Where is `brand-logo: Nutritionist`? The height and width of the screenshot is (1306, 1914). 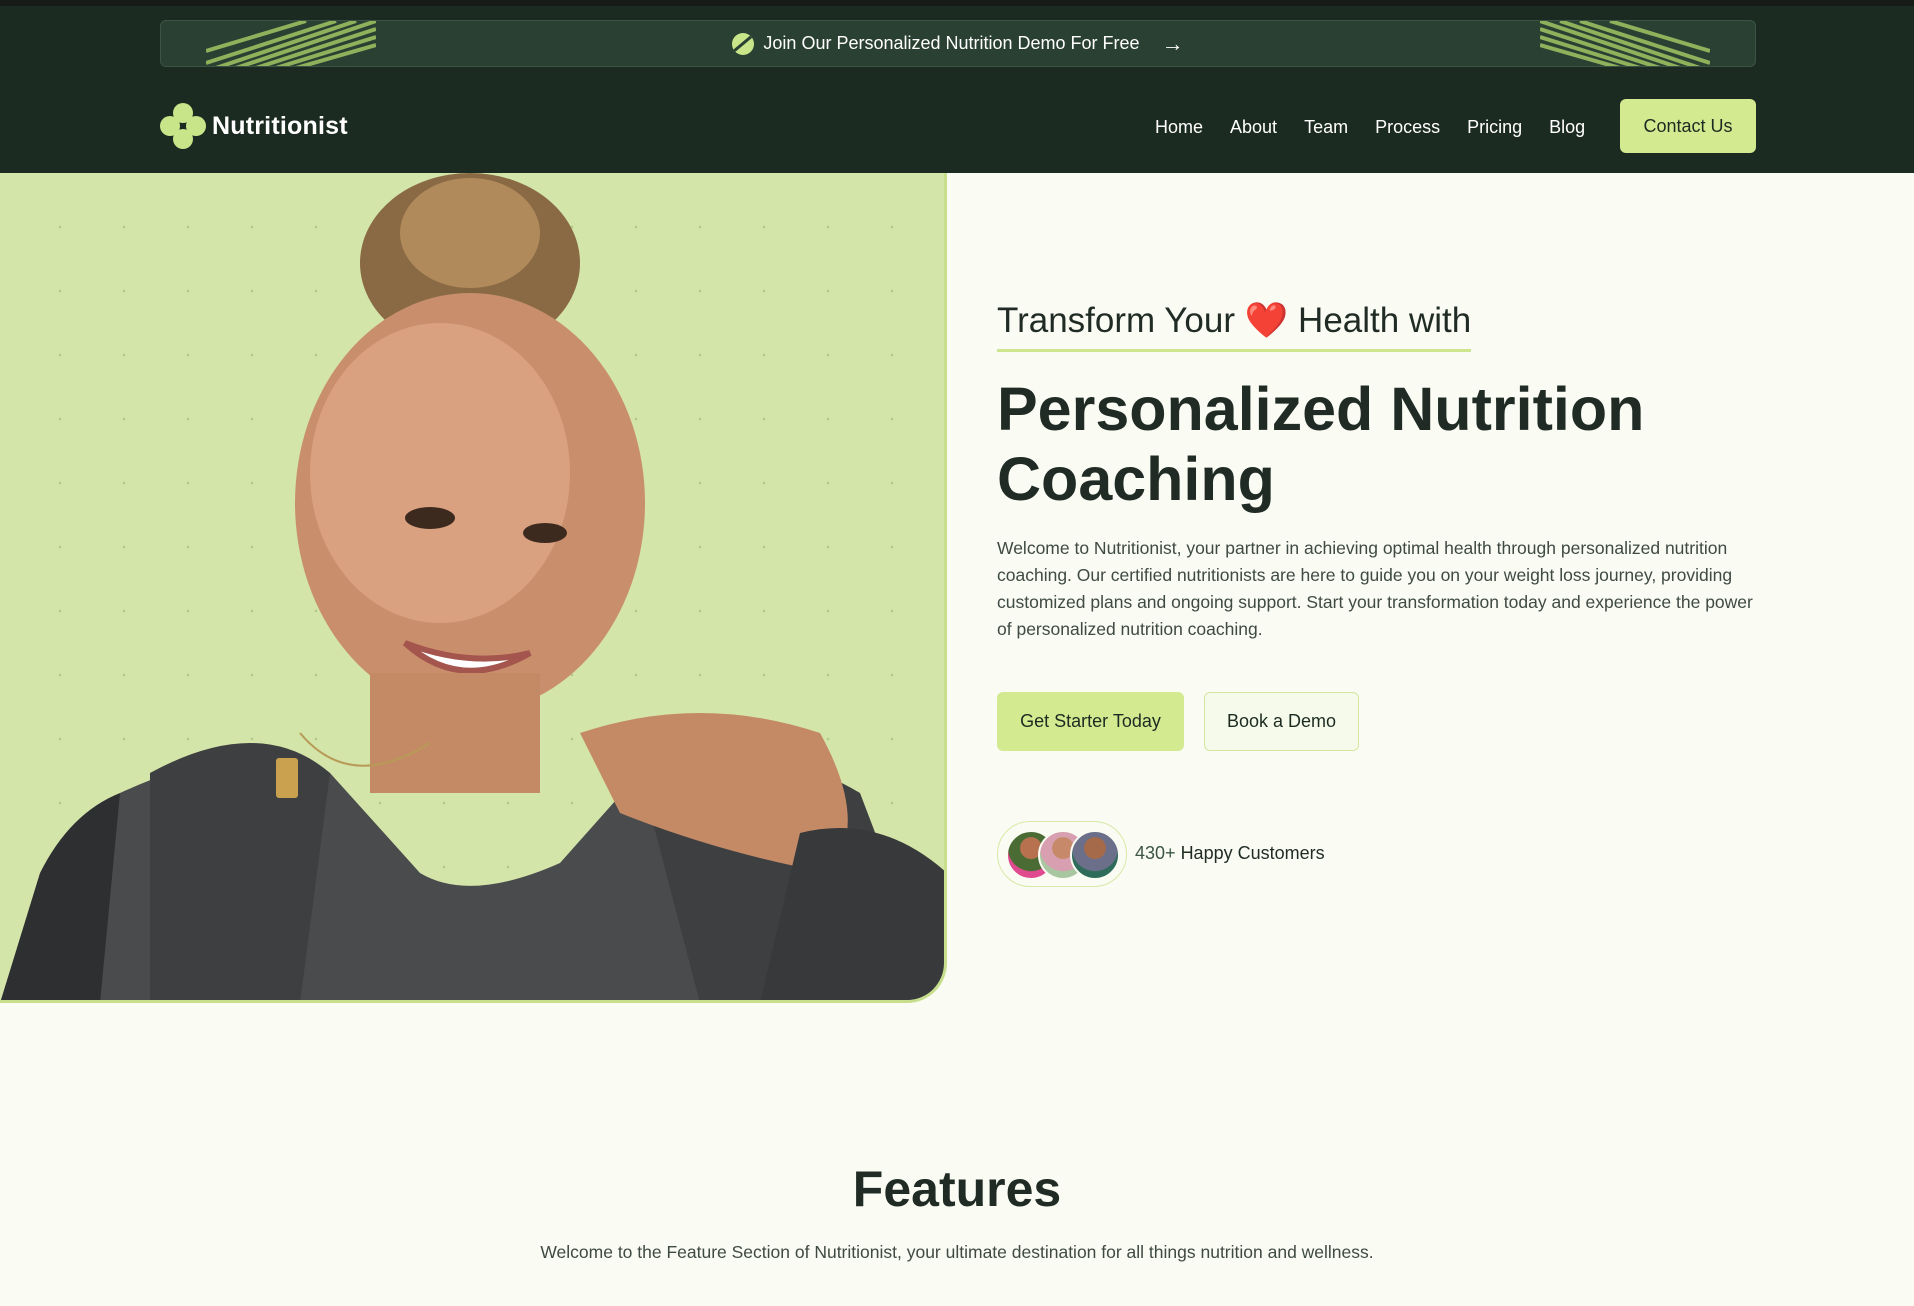 brand-logo: Nutritionist is located at coordinates (254, 126).